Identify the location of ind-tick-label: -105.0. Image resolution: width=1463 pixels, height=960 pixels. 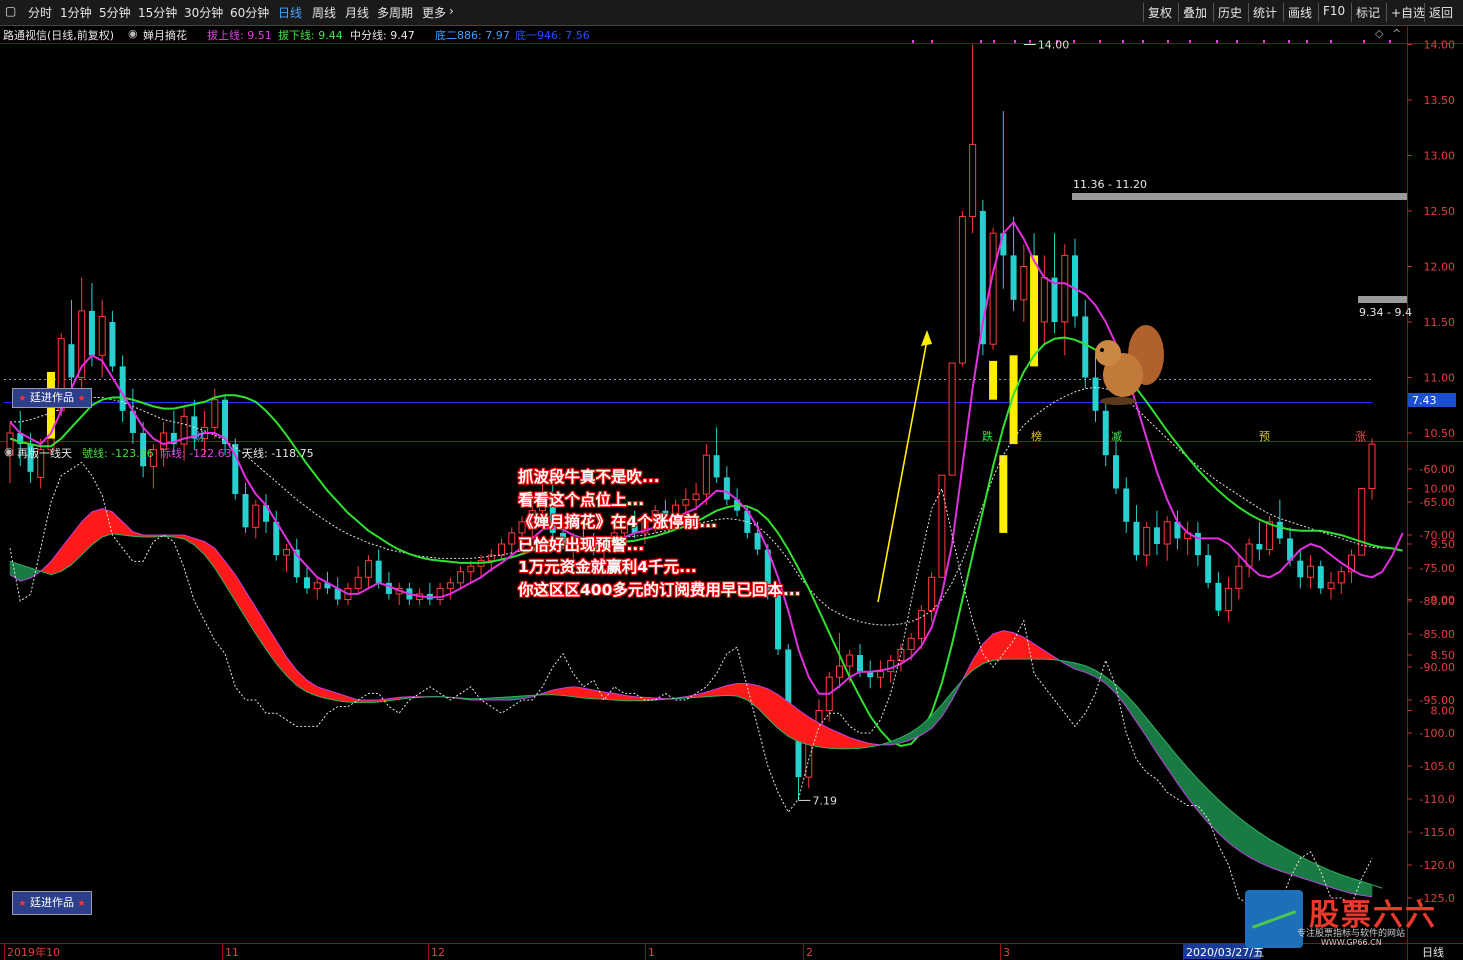
(1437, 766).